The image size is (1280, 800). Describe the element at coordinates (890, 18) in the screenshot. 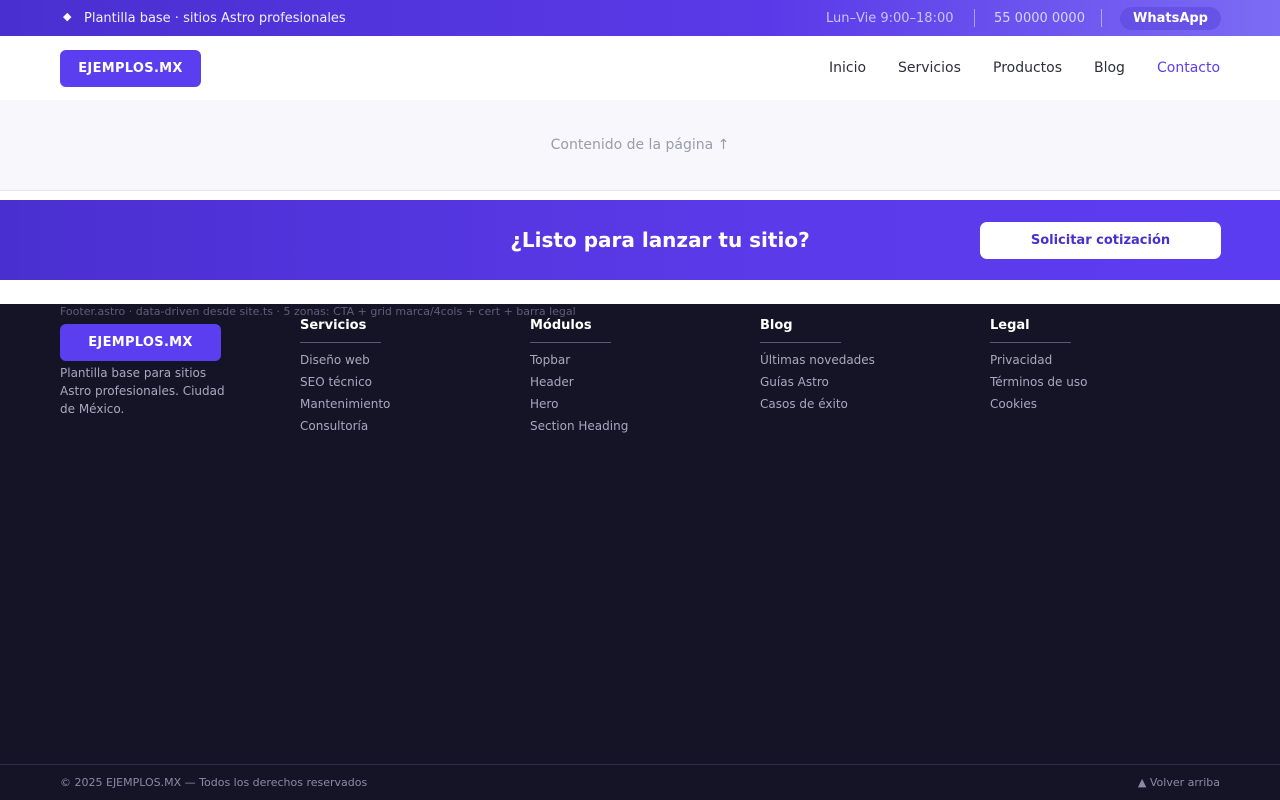

I see `business-hours: Lun–Vie 9:00–18:00` at that location.